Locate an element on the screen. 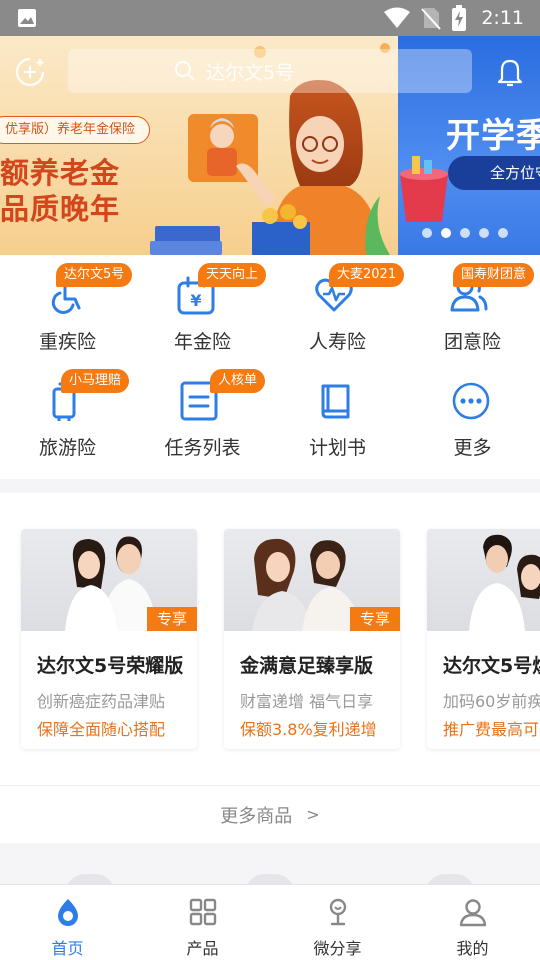  nav-label: 产品 is located at coordinates (202, 948).